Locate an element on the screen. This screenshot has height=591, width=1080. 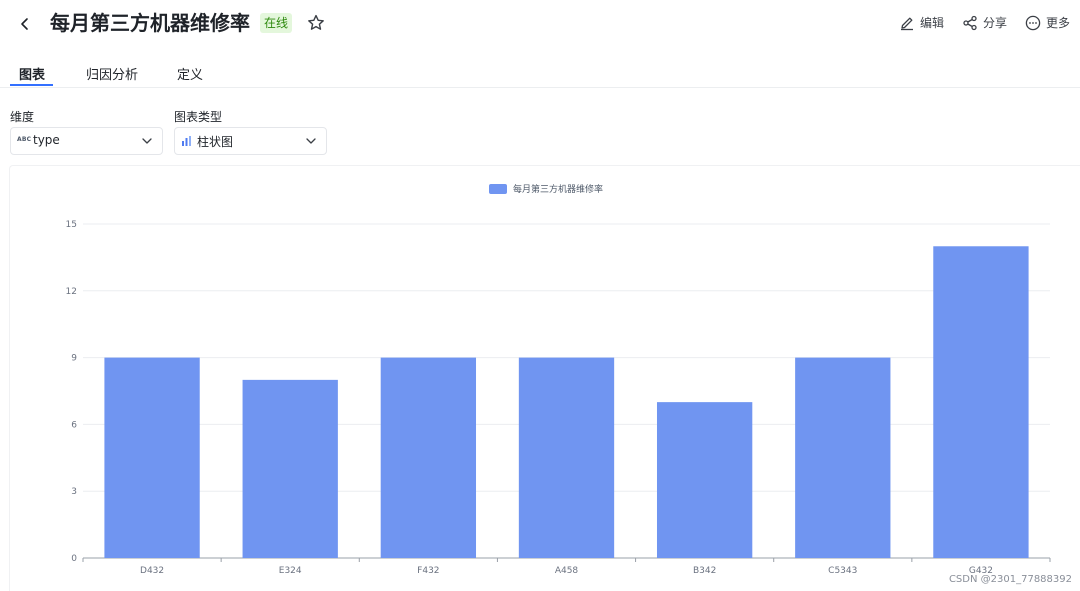
y-tick-label: 9 is located at coordinates (74, 359).